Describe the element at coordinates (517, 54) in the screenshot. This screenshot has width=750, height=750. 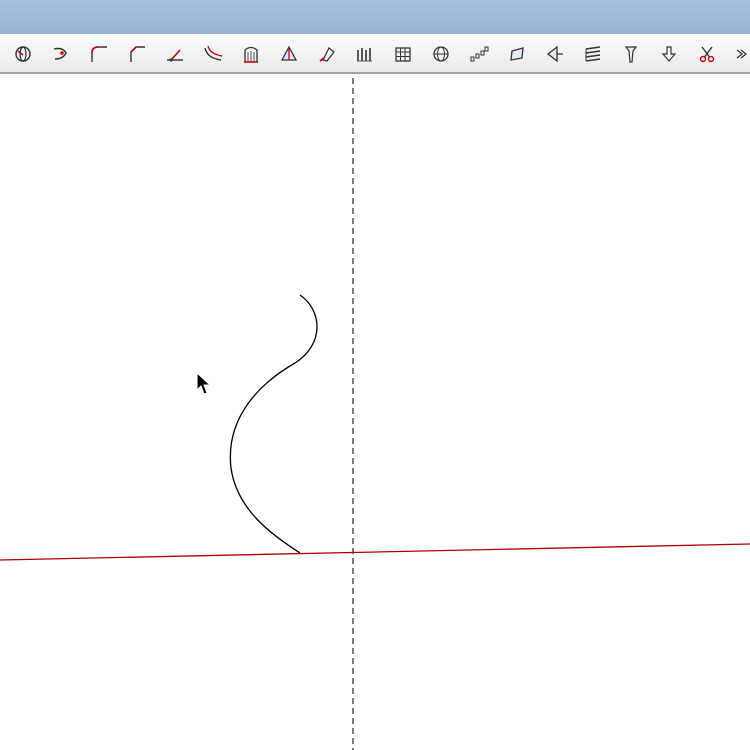
I see `surface-icon` at that location.